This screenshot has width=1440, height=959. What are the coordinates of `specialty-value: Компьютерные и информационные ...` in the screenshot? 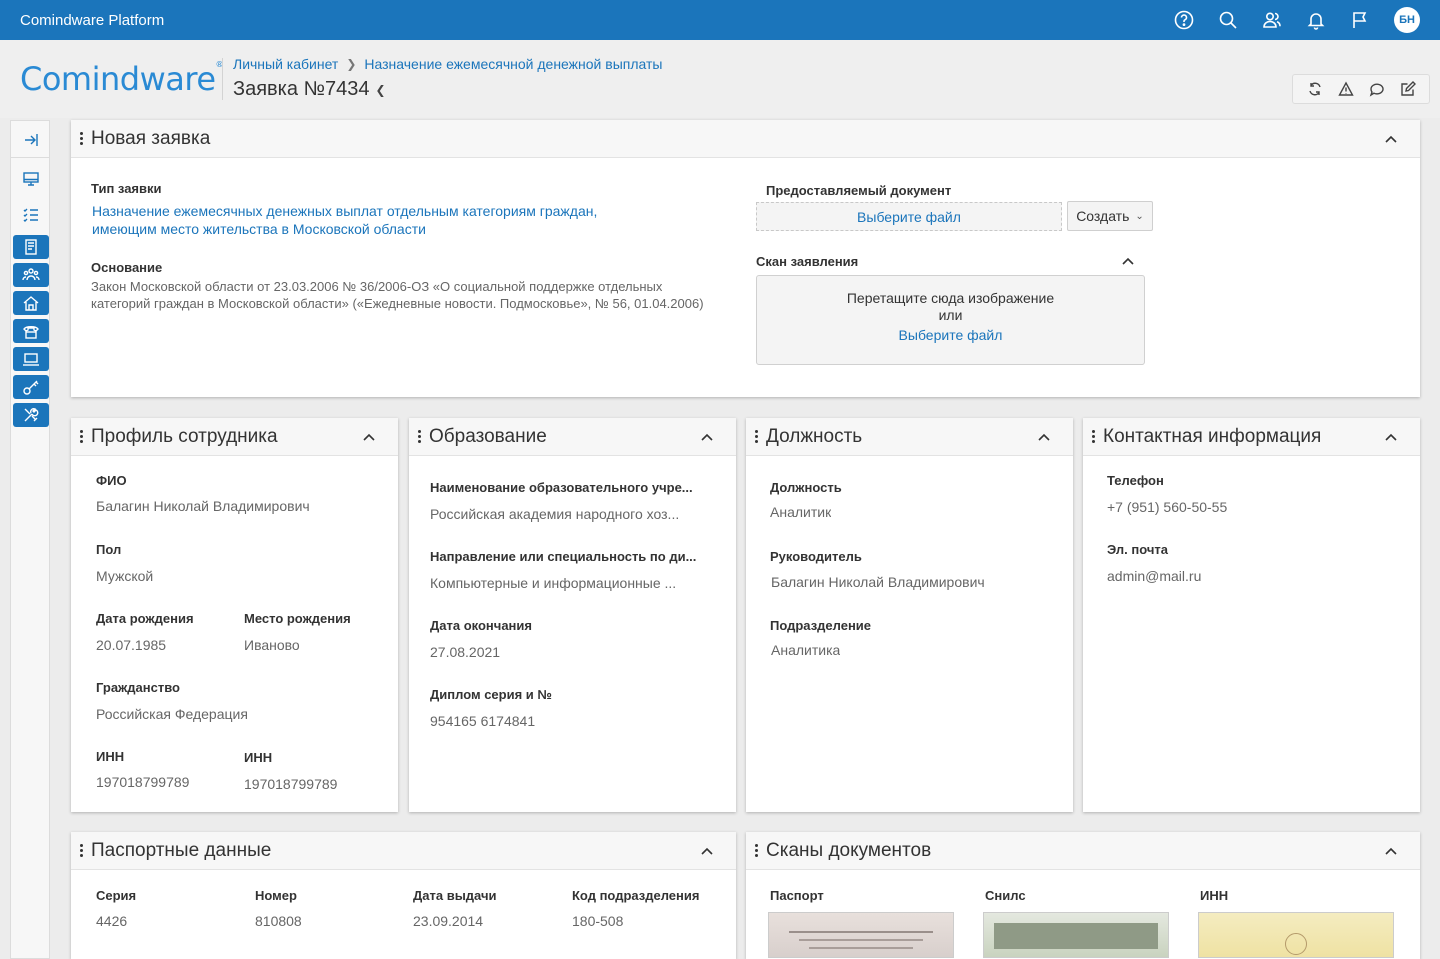 It's located at (553, 583).